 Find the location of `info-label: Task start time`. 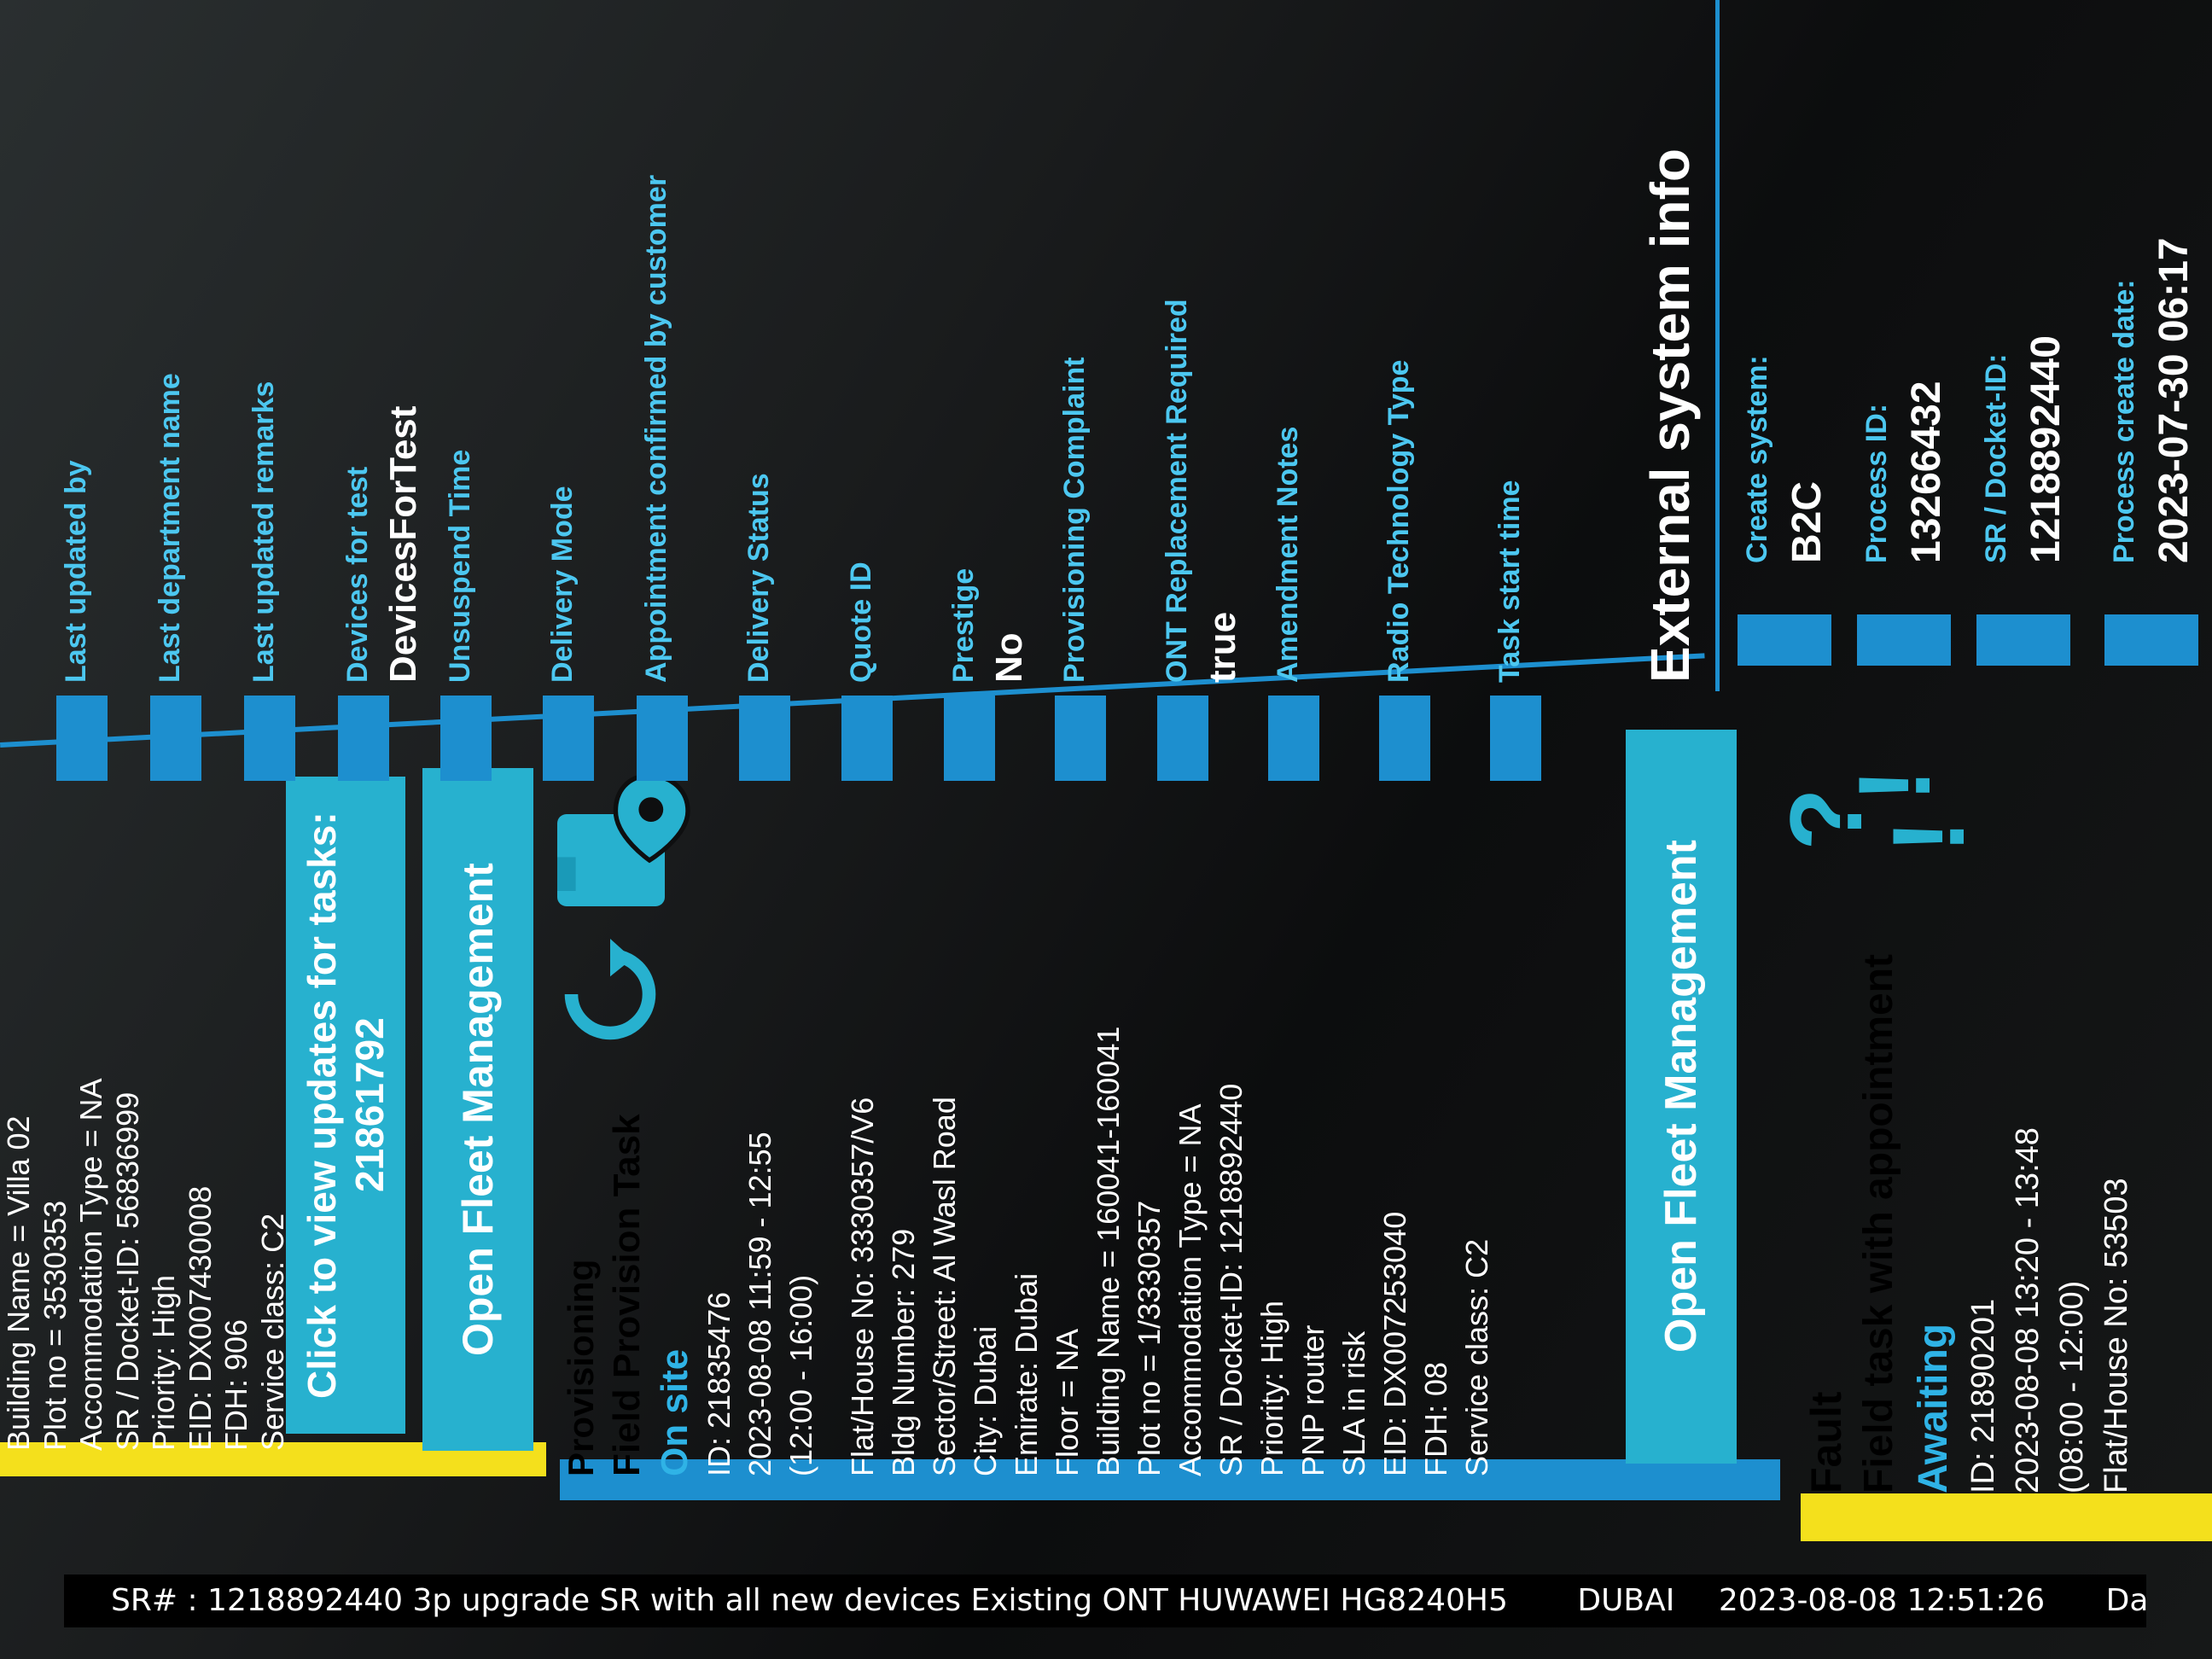

info-label: Task start time is located at coordinates (1509, 581).